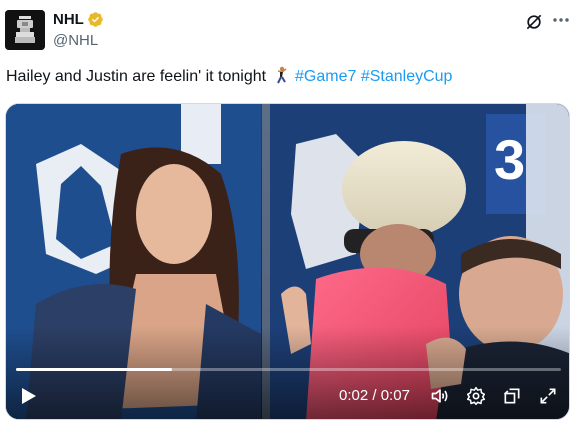  I want to click on grok-icon, so click(534, 22).